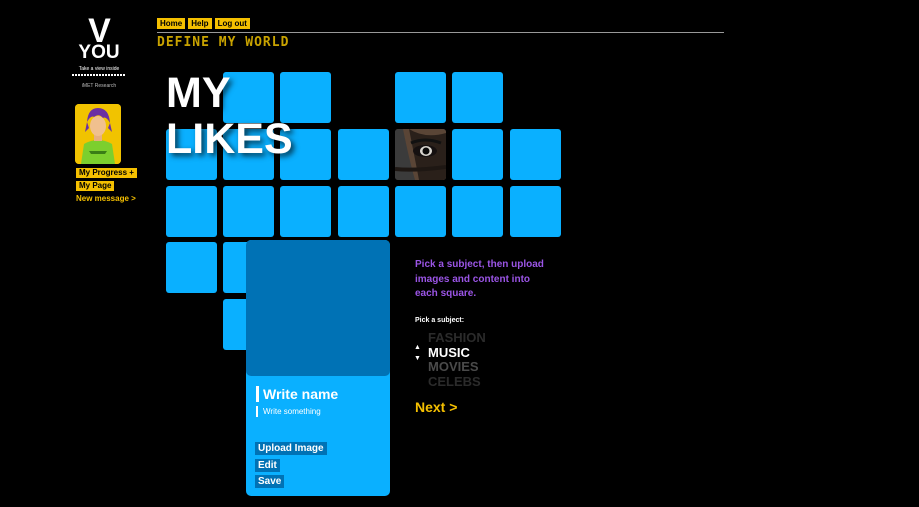  I want to click on grid-tile-photo, so click(420, 154).